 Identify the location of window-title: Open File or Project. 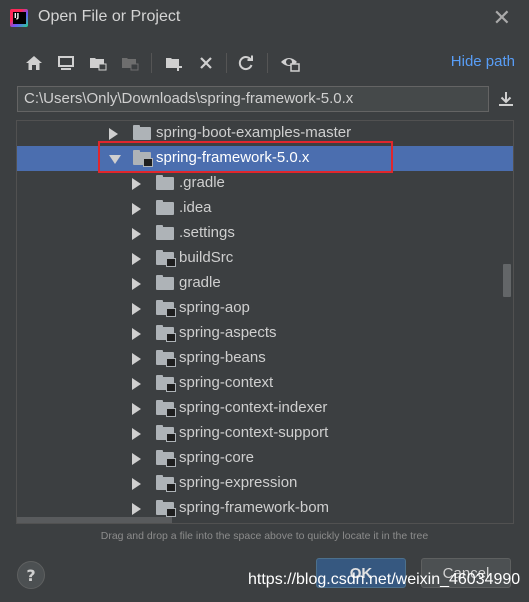
(109, 16).